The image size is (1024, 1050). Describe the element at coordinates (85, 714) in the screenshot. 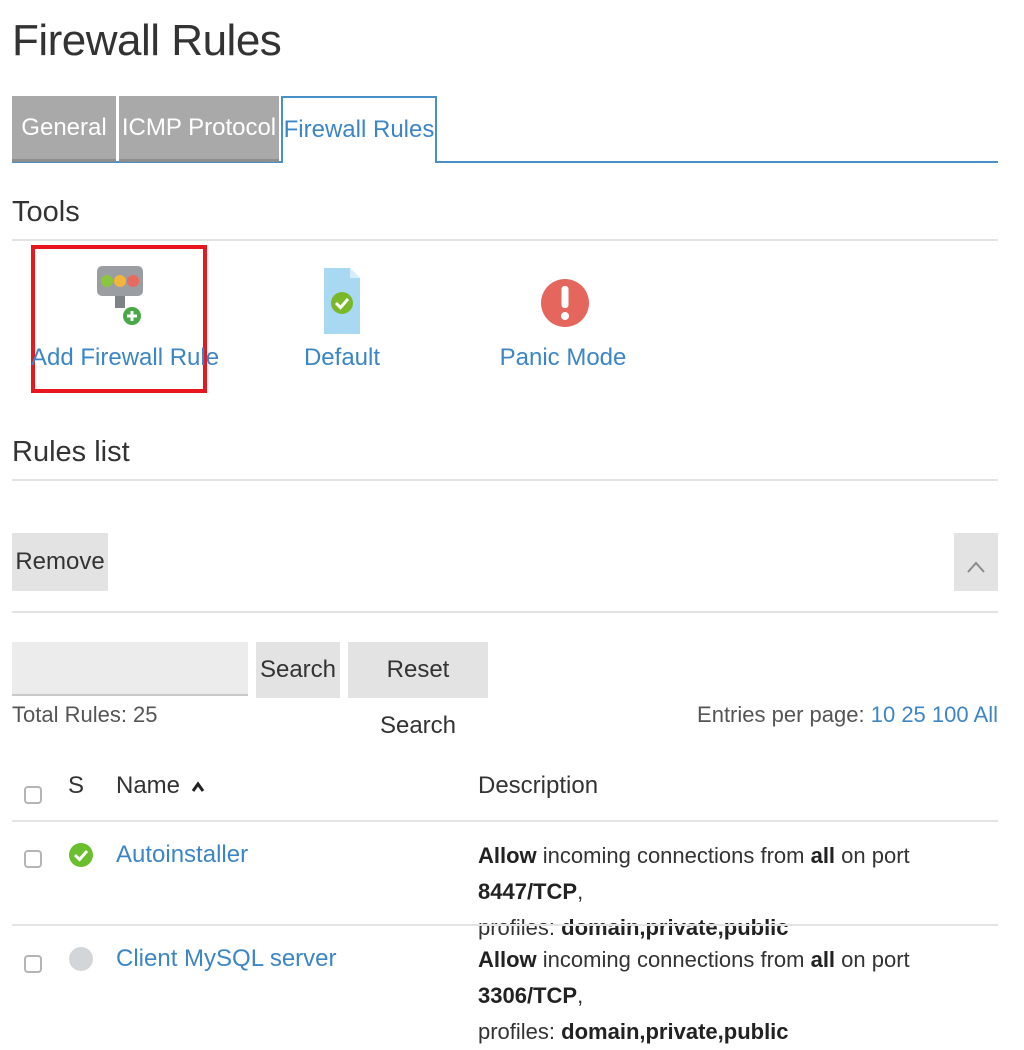

I see `total-rules-text: Total Rules: 25` at that location.